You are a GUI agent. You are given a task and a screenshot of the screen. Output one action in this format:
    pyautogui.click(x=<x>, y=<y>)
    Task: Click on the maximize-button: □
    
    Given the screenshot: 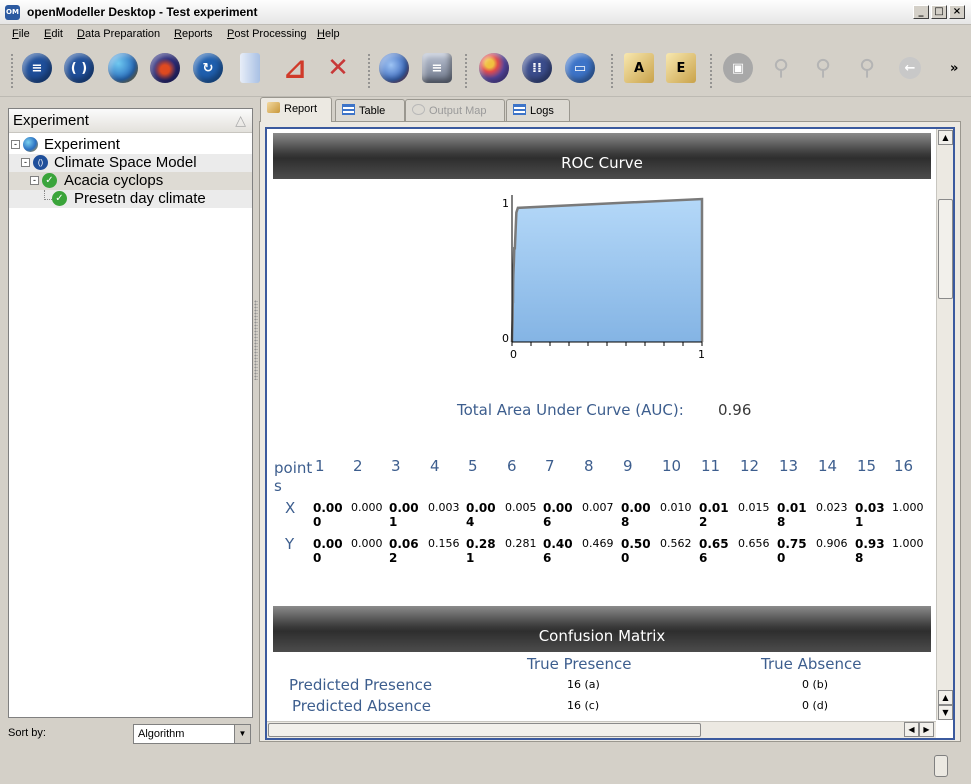 What is the action you would take?
    pyautogui.click(x=939, y=12)
    